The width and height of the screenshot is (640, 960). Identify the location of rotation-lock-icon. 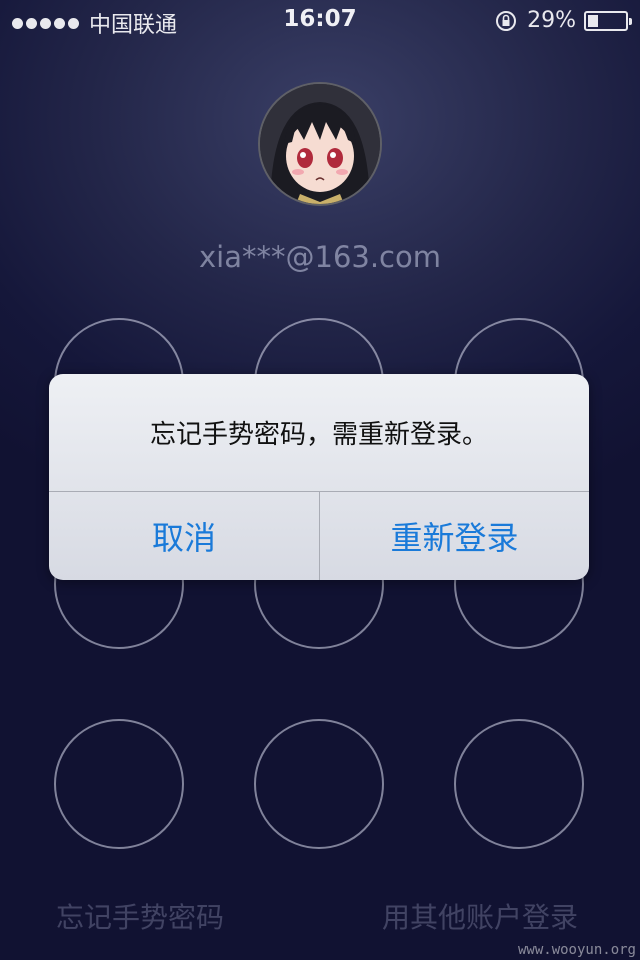
(506, 20).